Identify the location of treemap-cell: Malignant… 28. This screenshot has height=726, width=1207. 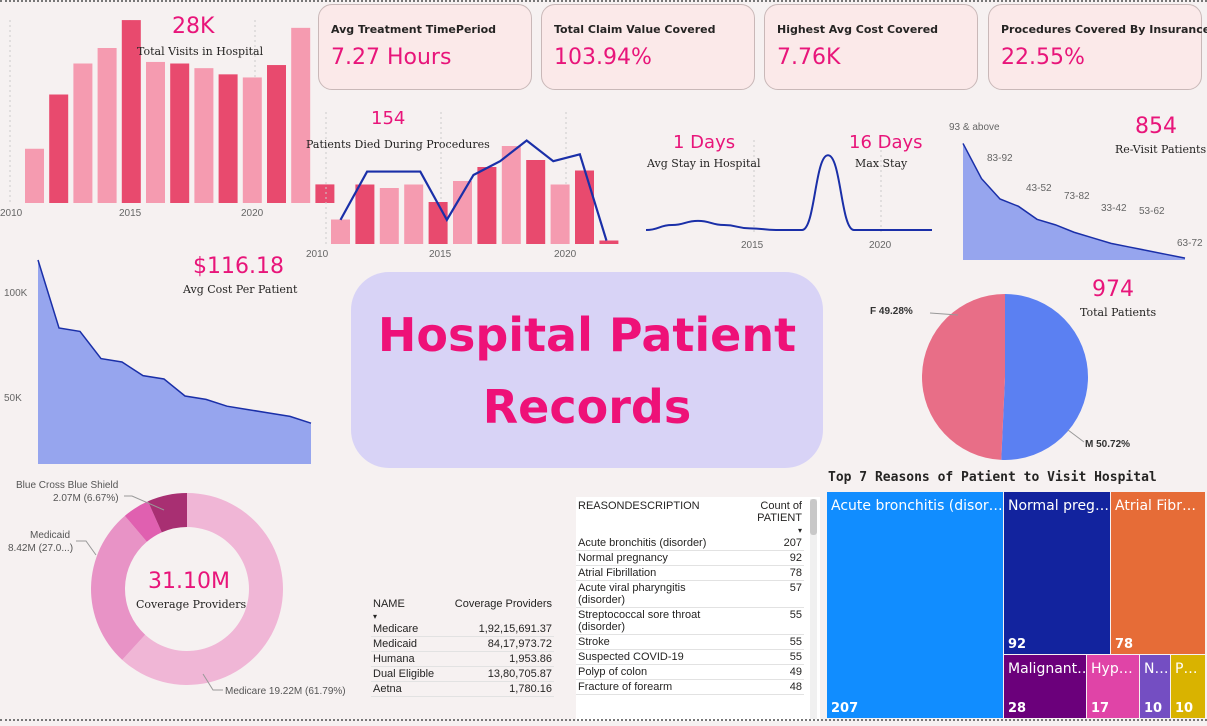
(1045, 686).